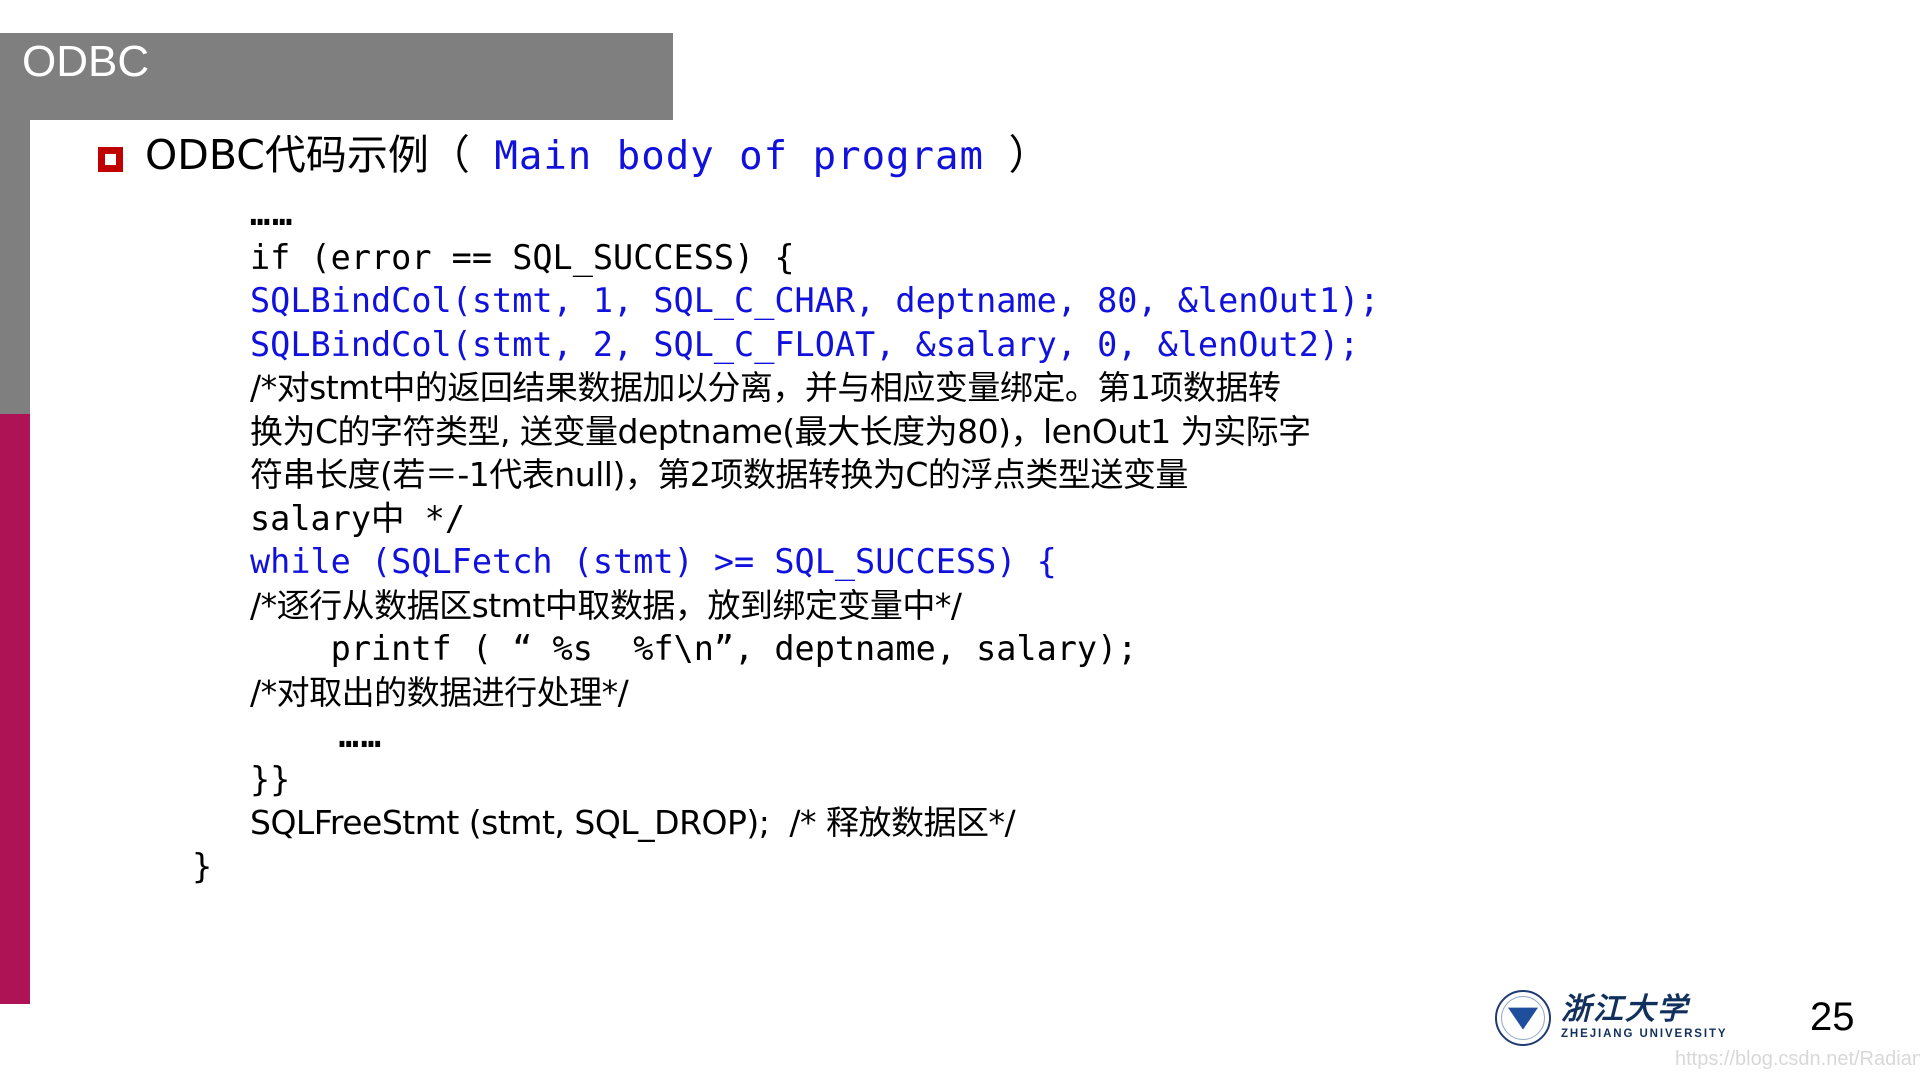  I want to click on bullet-text-cn: ODBC代码示例（, so click(307, 155).